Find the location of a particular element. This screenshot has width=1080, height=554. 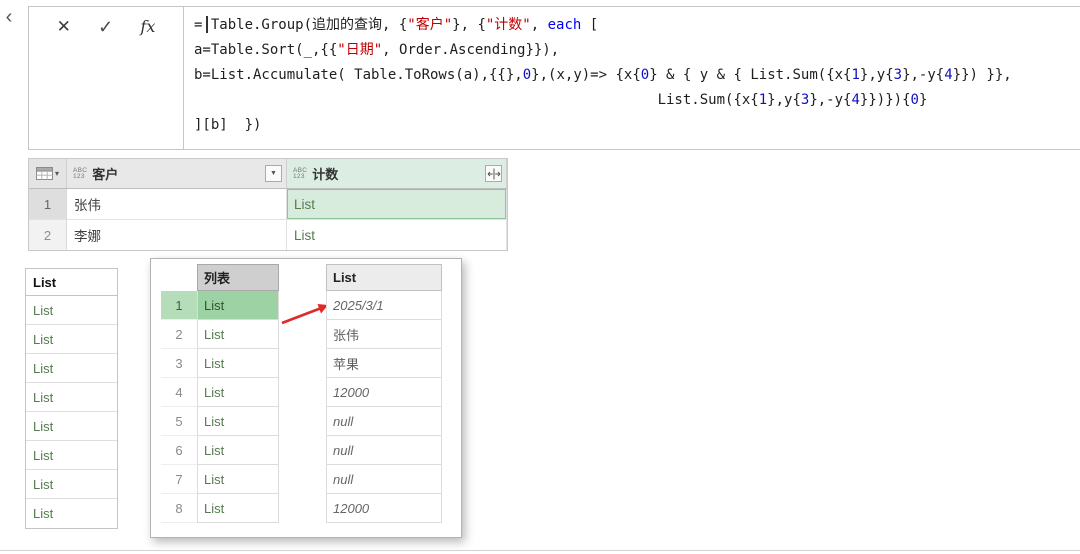

table-row: 2 李娜 List is located at coordinates (268, 235).